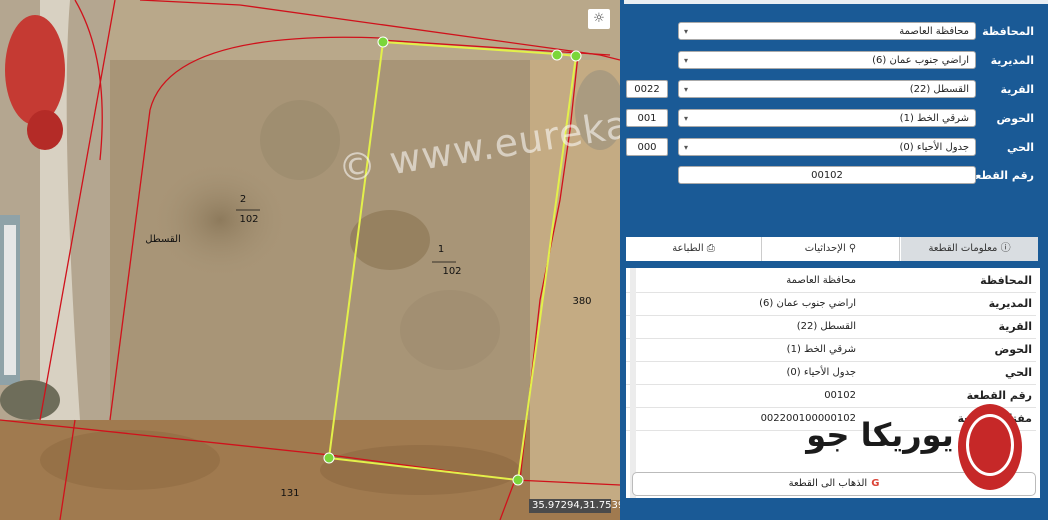 This screenshot has height=520, width=1048. I want to click on place-label: القسطل, so click(163, 239).